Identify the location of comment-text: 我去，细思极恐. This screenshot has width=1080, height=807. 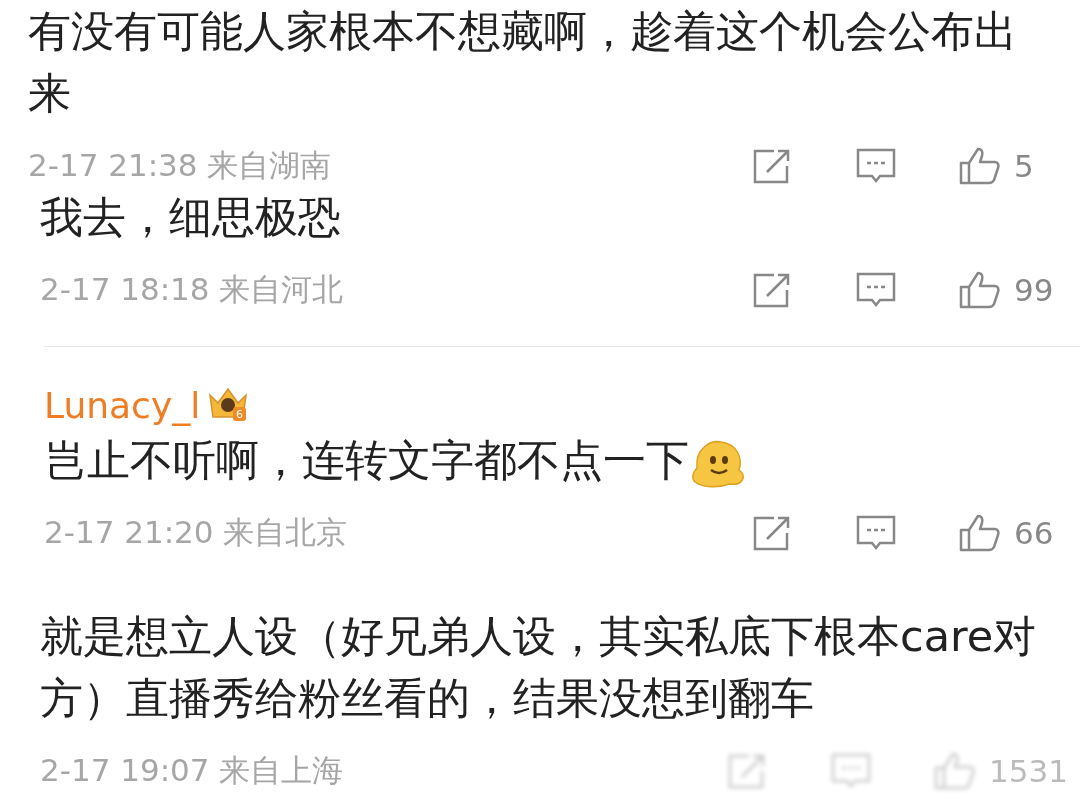
(191, 217).